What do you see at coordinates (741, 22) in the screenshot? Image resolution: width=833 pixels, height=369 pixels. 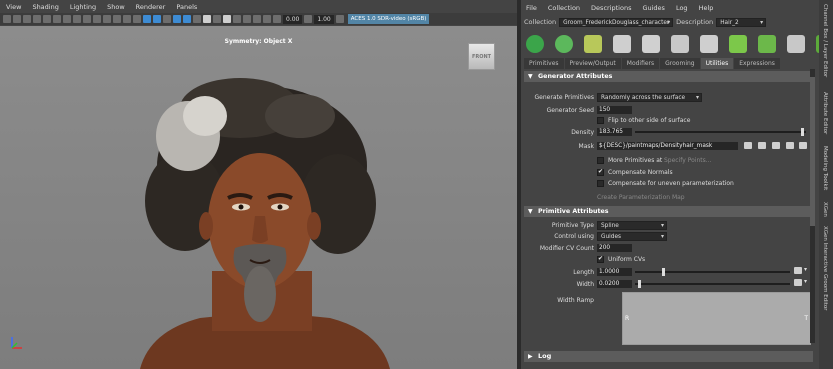 I see `description-dropdown: Hair_2` at bounding box center [741, 22].